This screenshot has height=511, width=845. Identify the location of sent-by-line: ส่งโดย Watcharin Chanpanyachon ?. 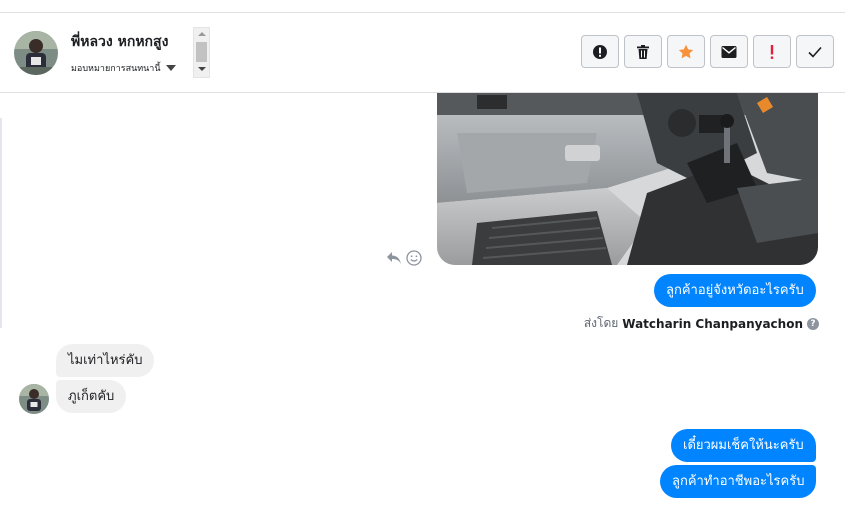
(701, 323).